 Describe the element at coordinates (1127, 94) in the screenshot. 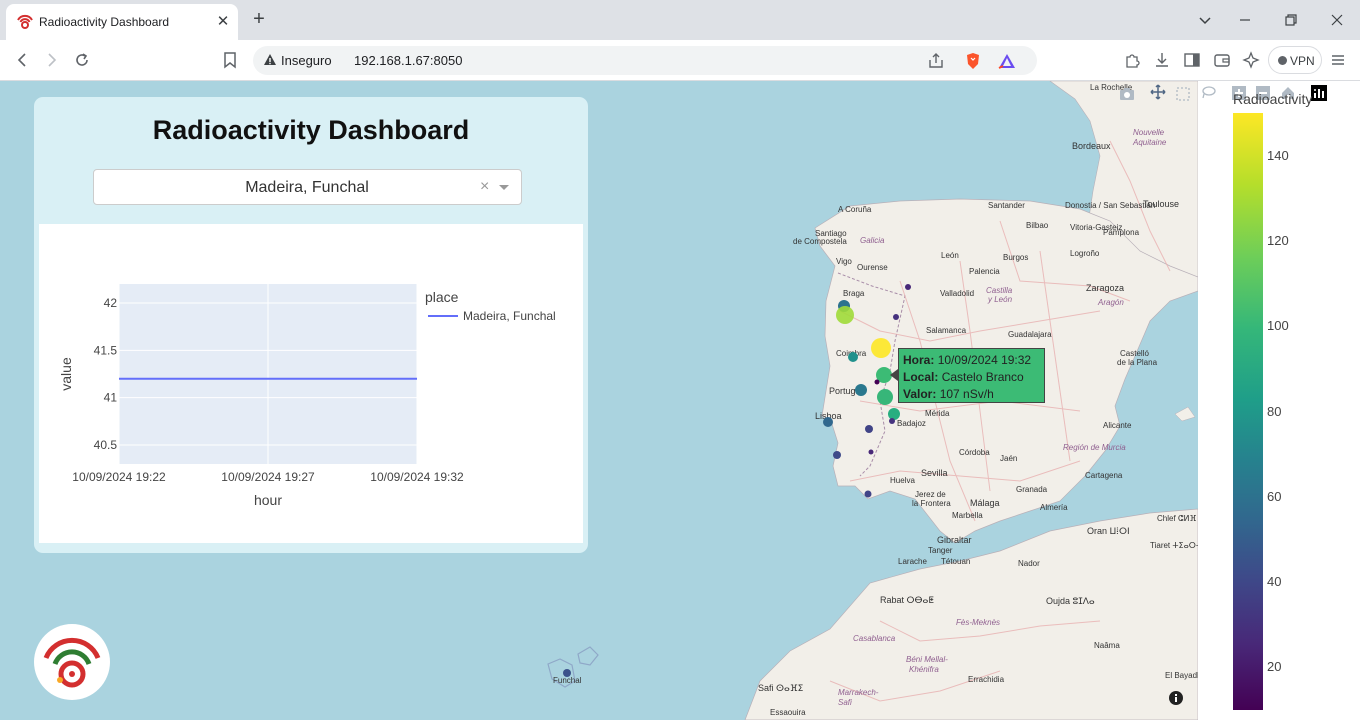

I see `camera-icon` at that location.